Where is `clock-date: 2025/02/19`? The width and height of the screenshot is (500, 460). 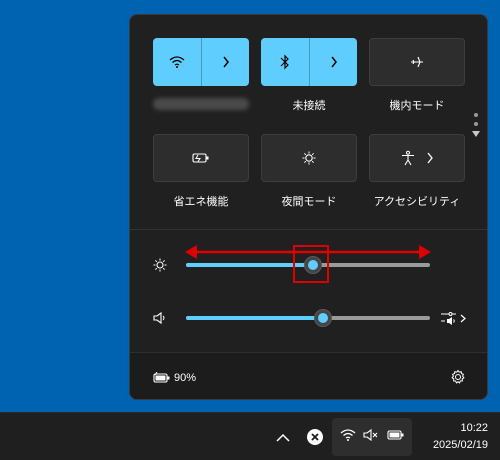 clock-date: 2025/02/19 is located at coordinates (460, 445).